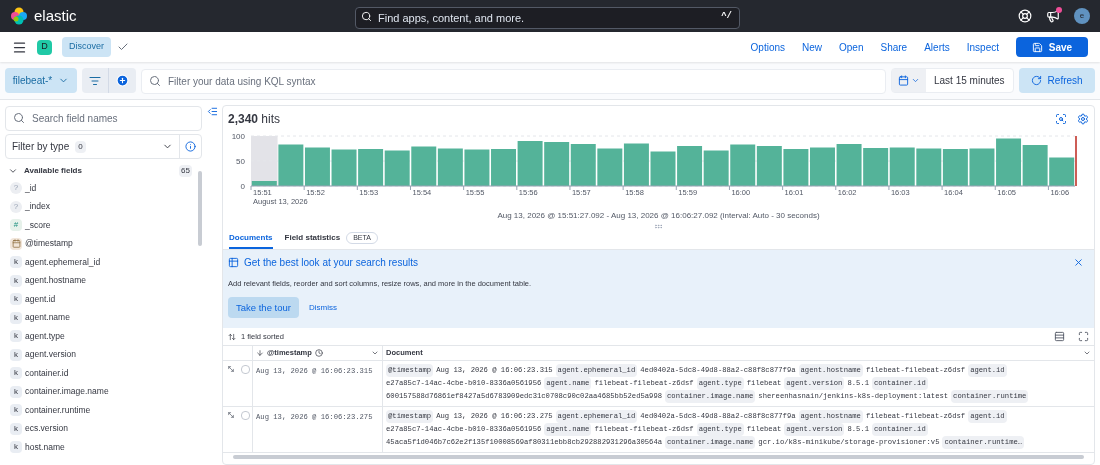 This screenshot has height=465, width=1100. I want to click on plus-icon, so click(122, 80).